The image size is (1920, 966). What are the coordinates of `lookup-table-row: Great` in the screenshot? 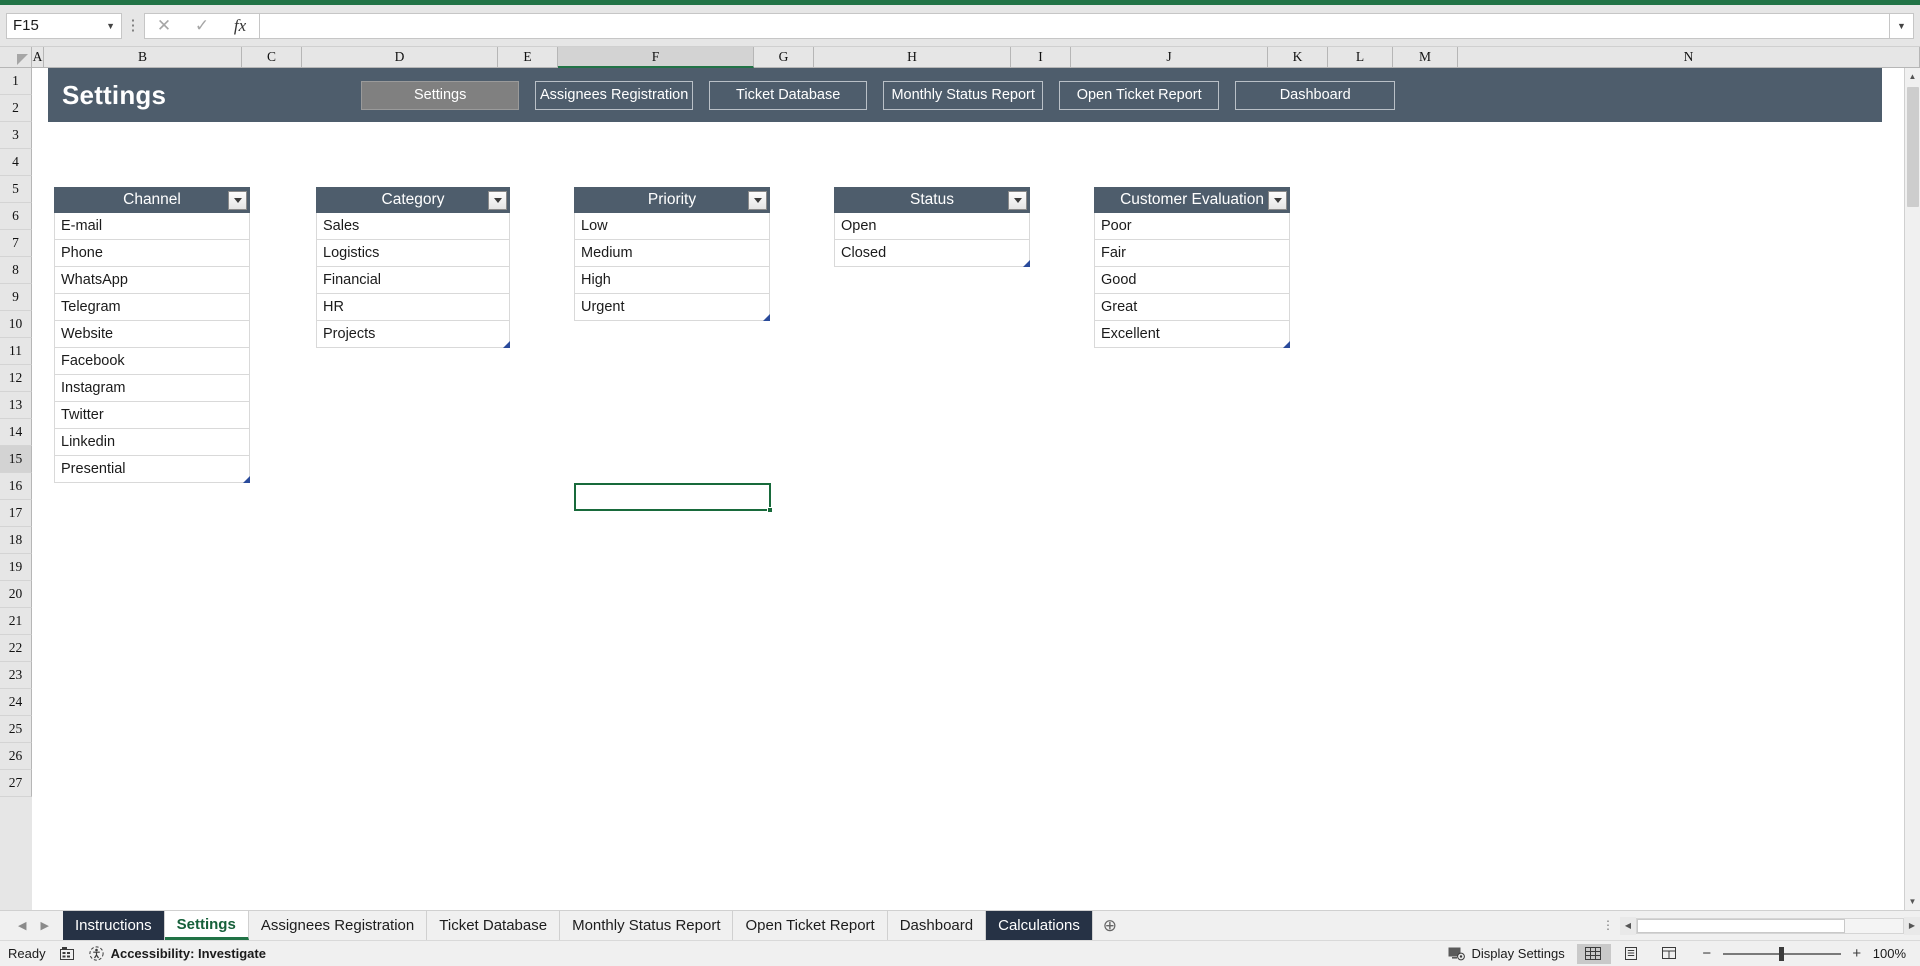 It's located at (1192, 307).